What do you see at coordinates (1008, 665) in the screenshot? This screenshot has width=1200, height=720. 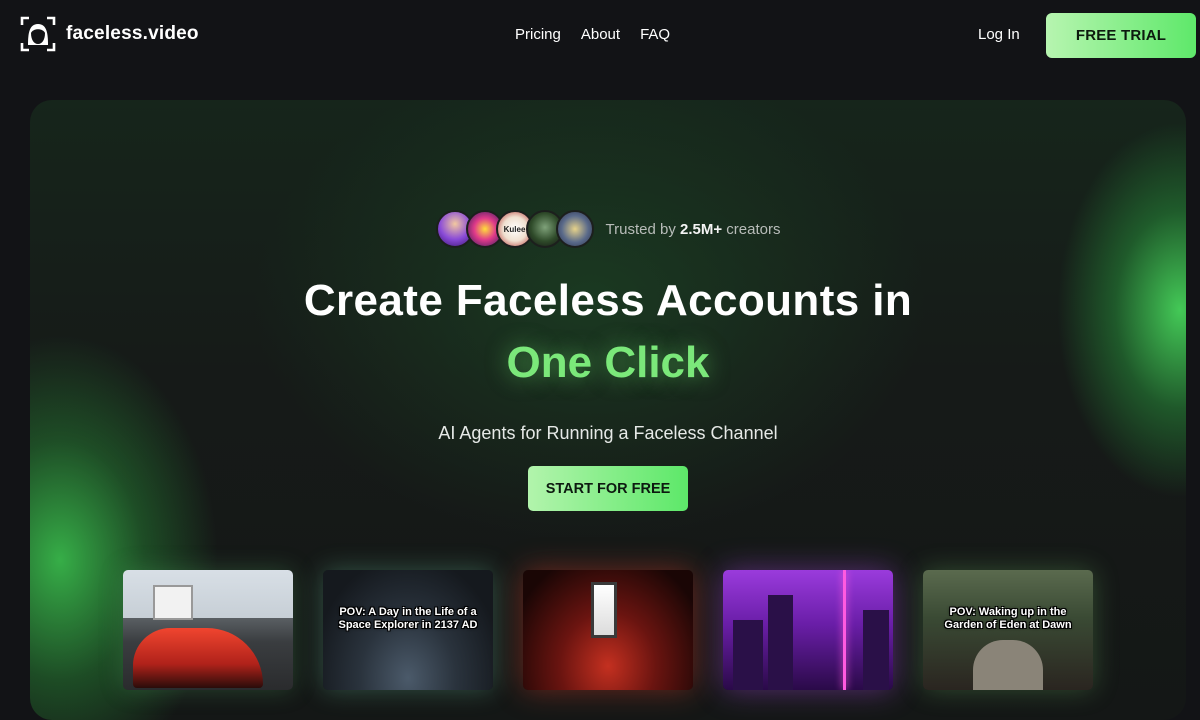 I see `stone-arch-shape` at bounding box center [1008, 665].